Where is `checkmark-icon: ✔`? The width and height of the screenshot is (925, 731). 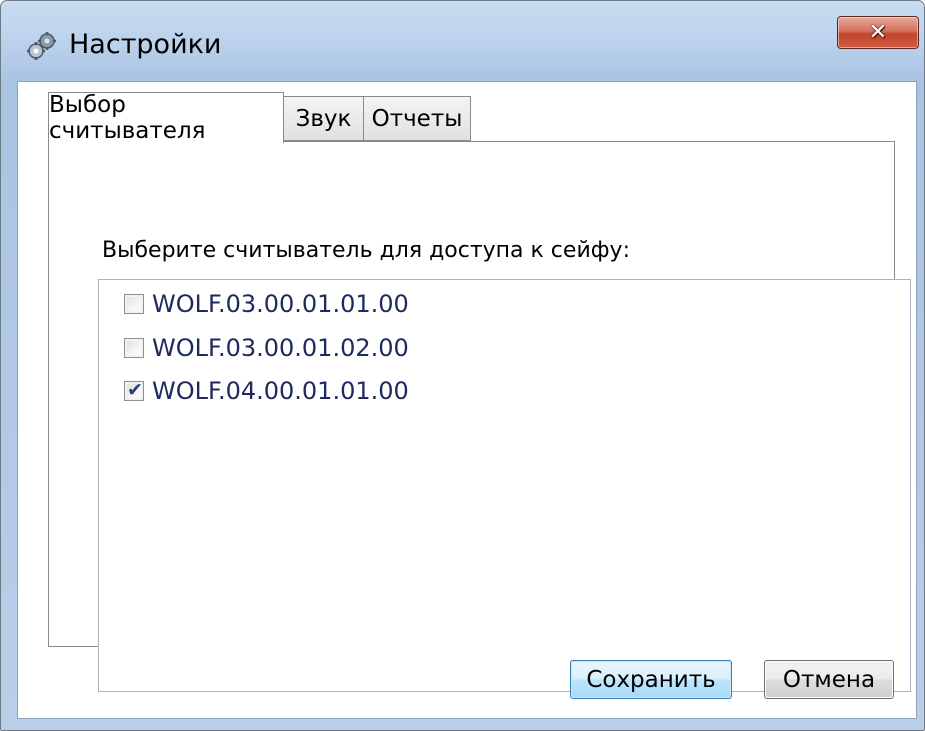
checkmark-icon: ✔ is located at coordinates (135, 390).